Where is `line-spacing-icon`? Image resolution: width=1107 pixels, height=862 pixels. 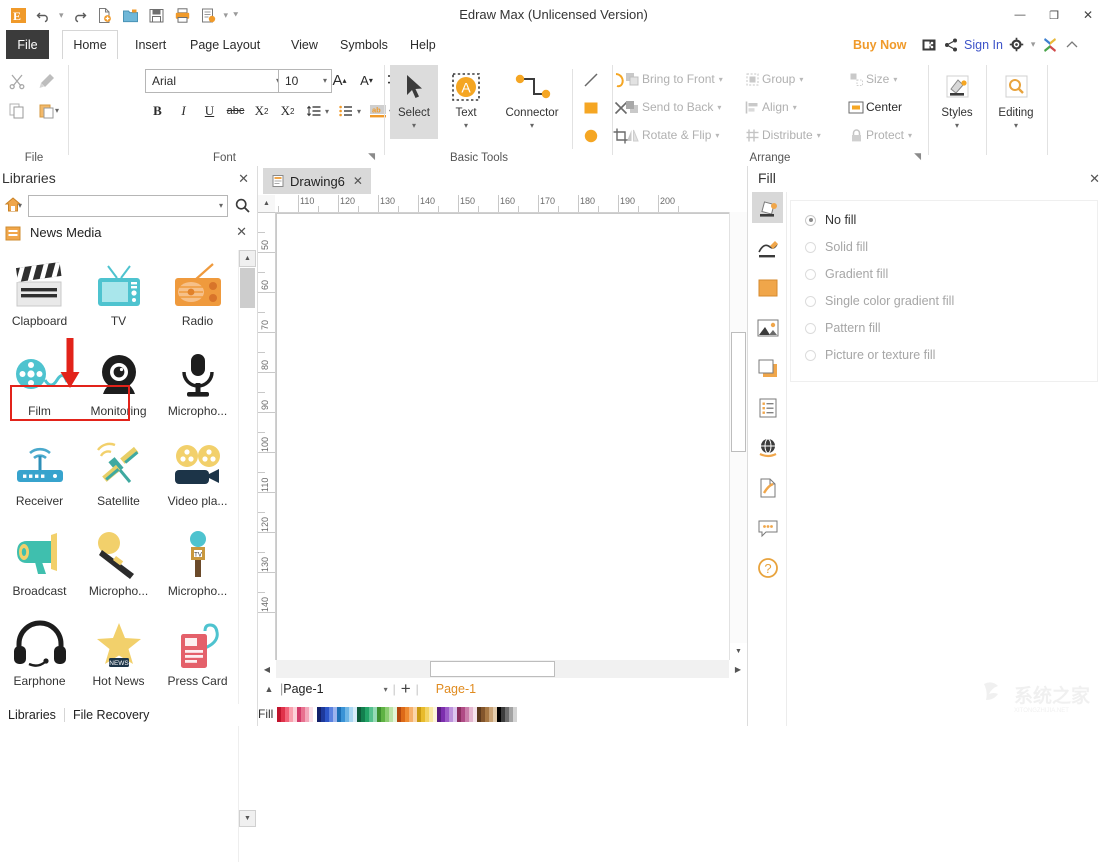 line-spacing-icon is located at coordinates (313, 111).